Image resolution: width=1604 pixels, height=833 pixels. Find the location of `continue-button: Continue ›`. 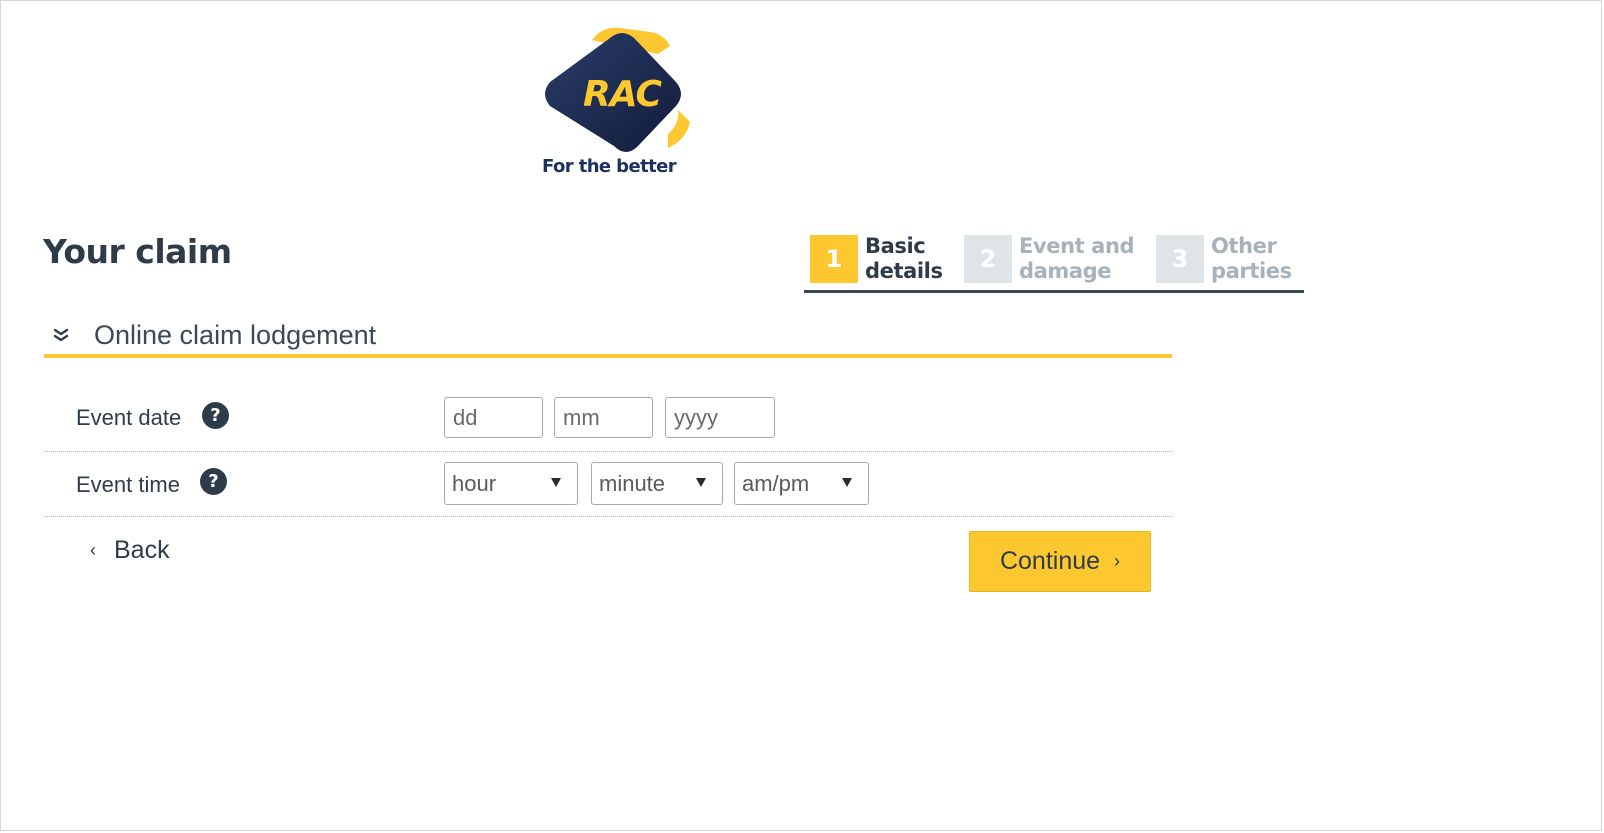

continue-button: Continue › is located at coordinates (1060, 561).